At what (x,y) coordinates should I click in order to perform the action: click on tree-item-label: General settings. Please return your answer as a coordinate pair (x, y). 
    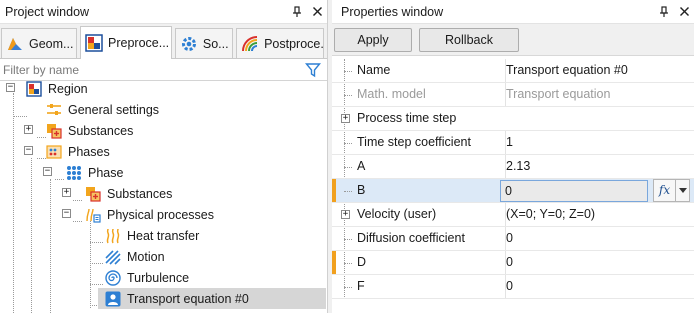
    Looking at the image, I should click on (114, 109).